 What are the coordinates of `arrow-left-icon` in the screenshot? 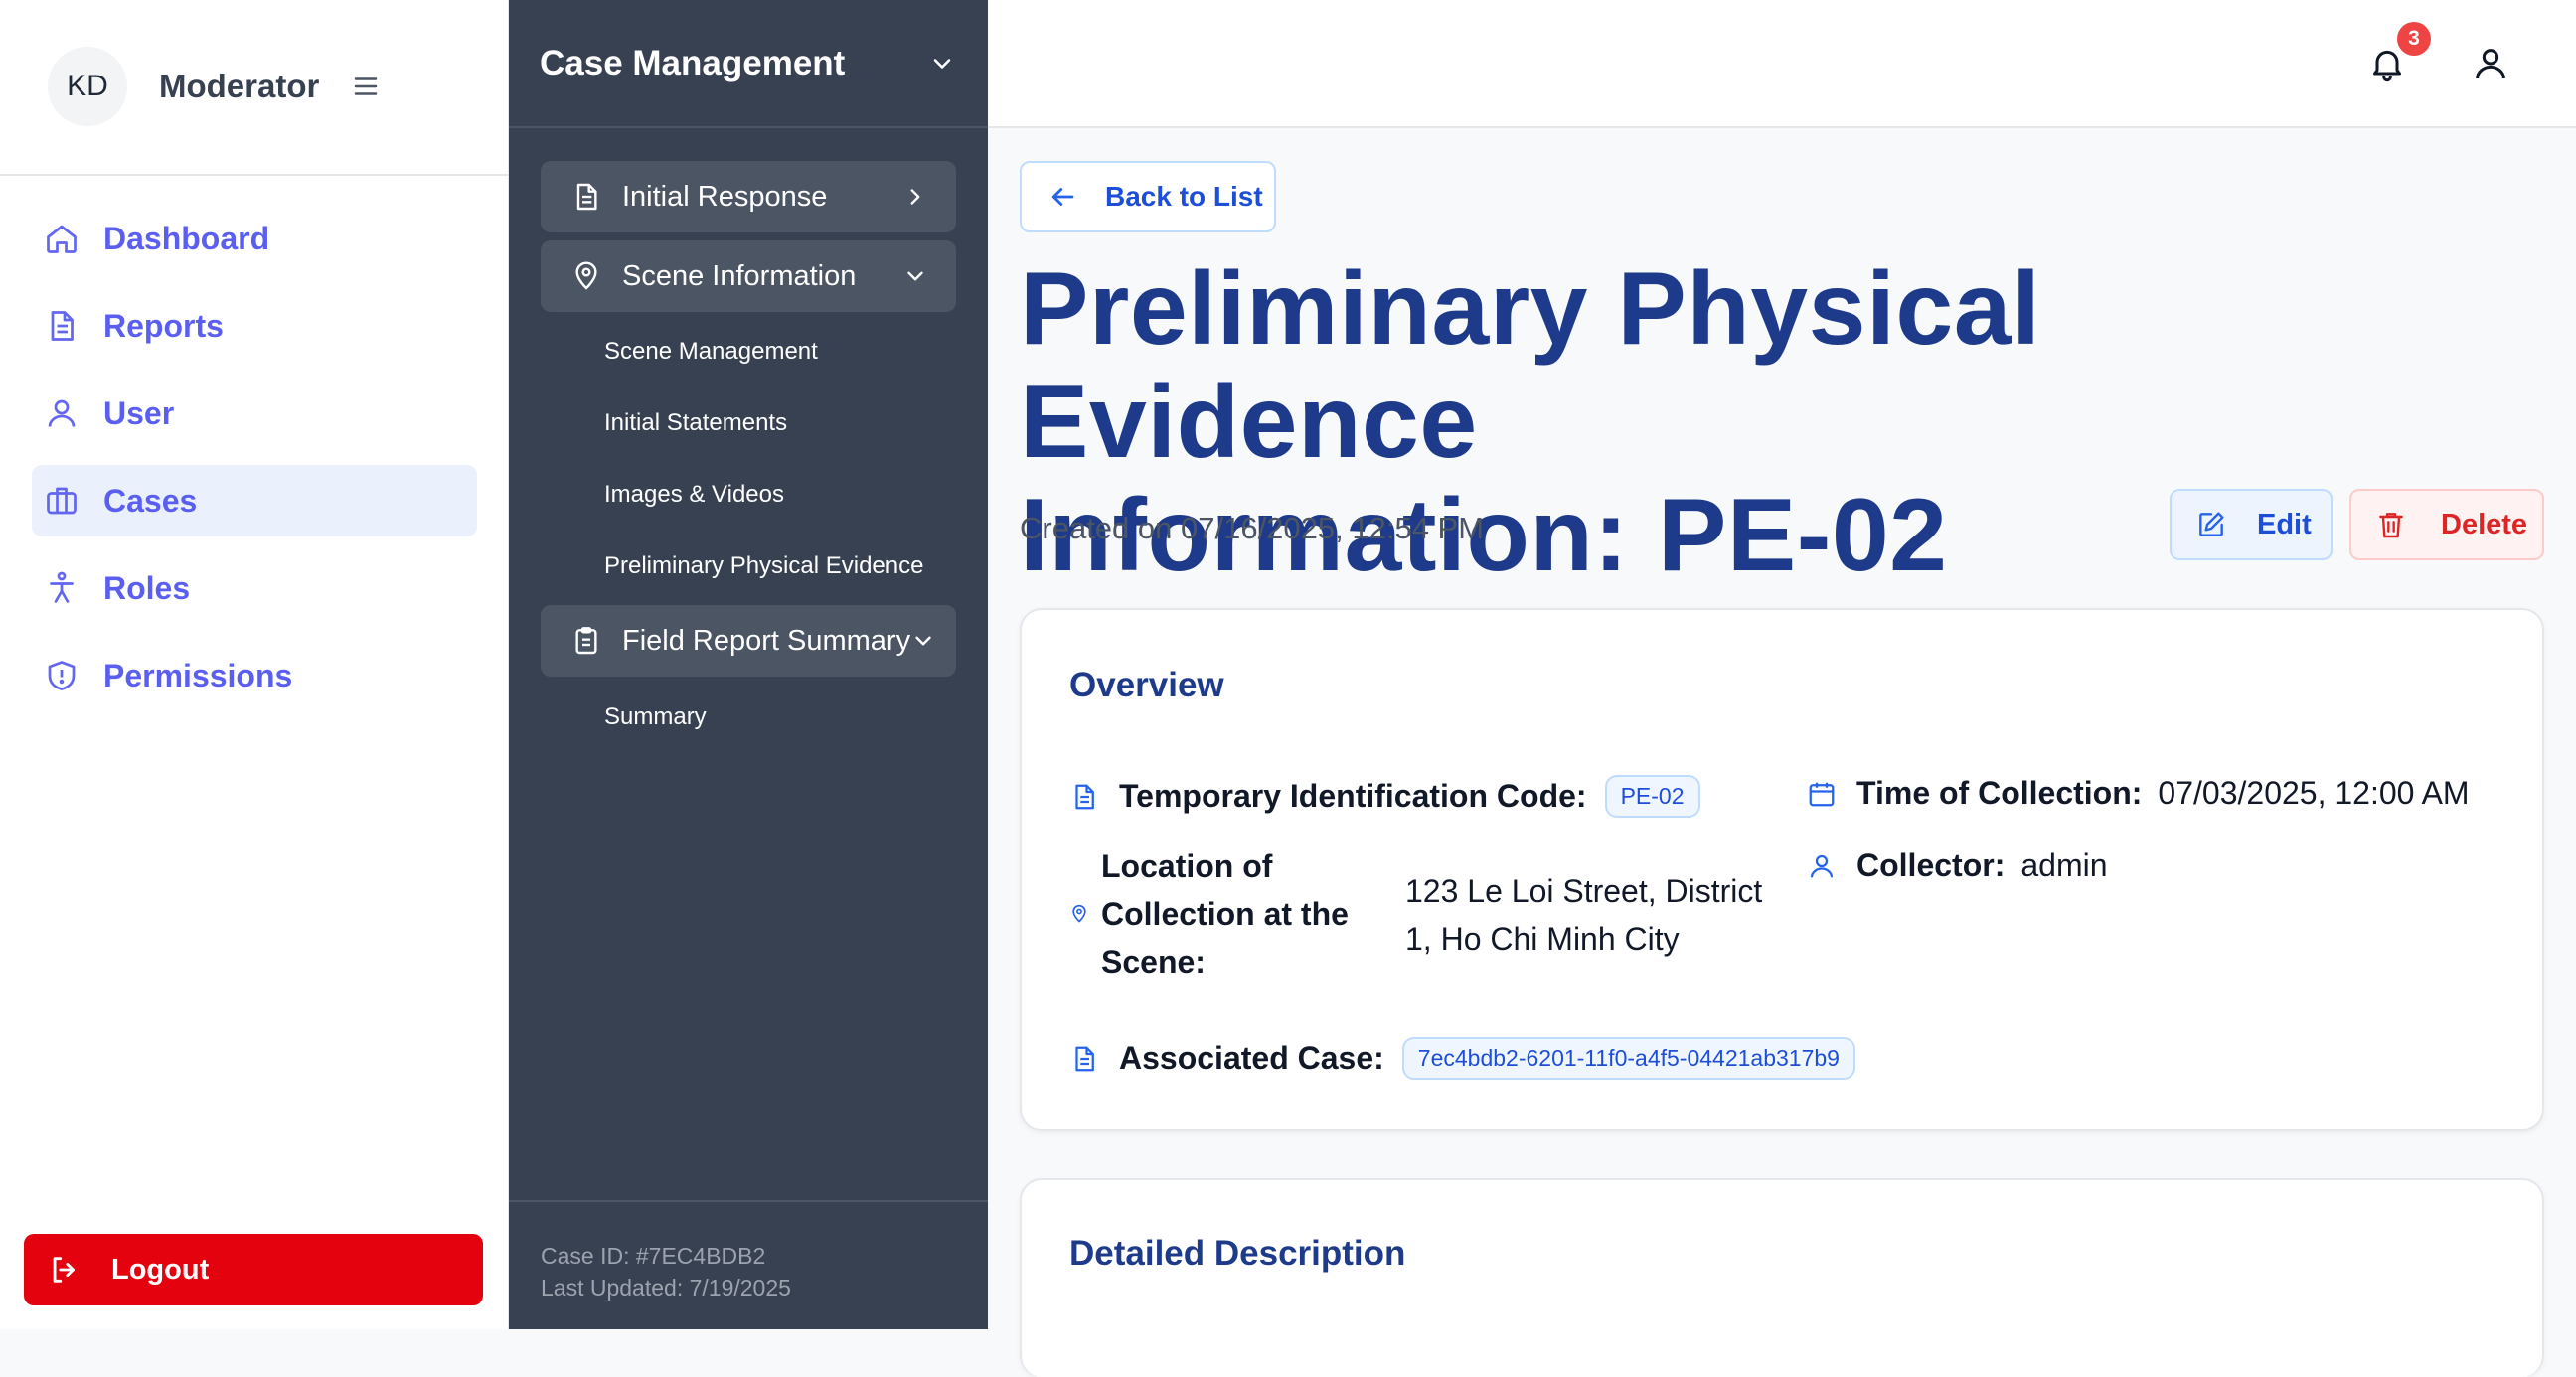 It's located at (1062, 197).